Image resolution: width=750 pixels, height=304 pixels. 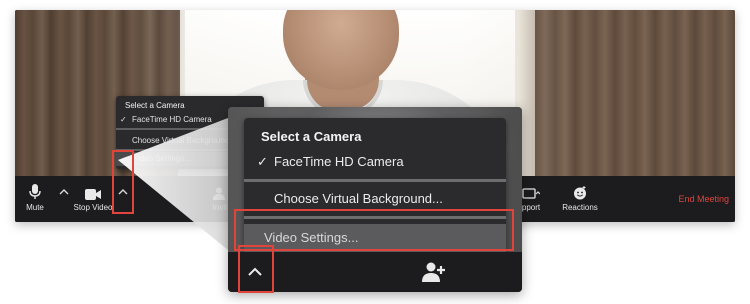 I want to click on invite-label: Invit, so click(x=220, y=207).